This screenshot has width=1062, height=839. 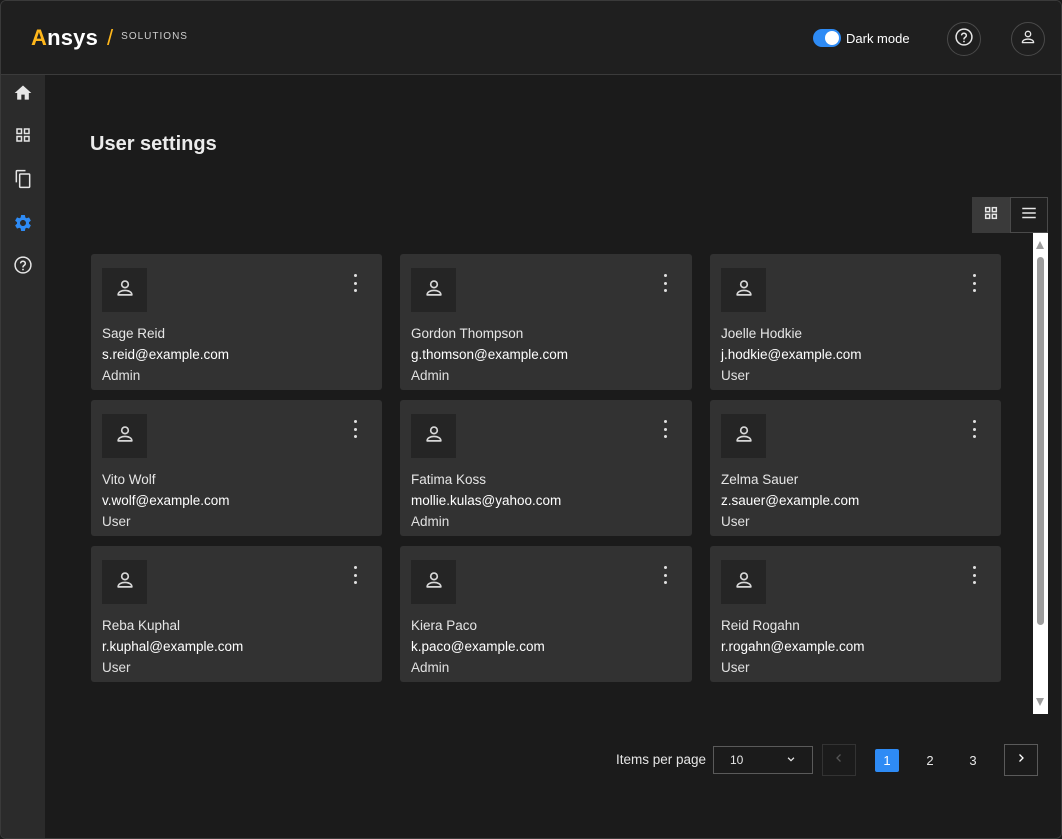 What do you see at coordinates (546, 614) in the screenshot?
I see `user-card: Kiera Paco k.paco@example.com Admin` at bounding box center [546, 614].